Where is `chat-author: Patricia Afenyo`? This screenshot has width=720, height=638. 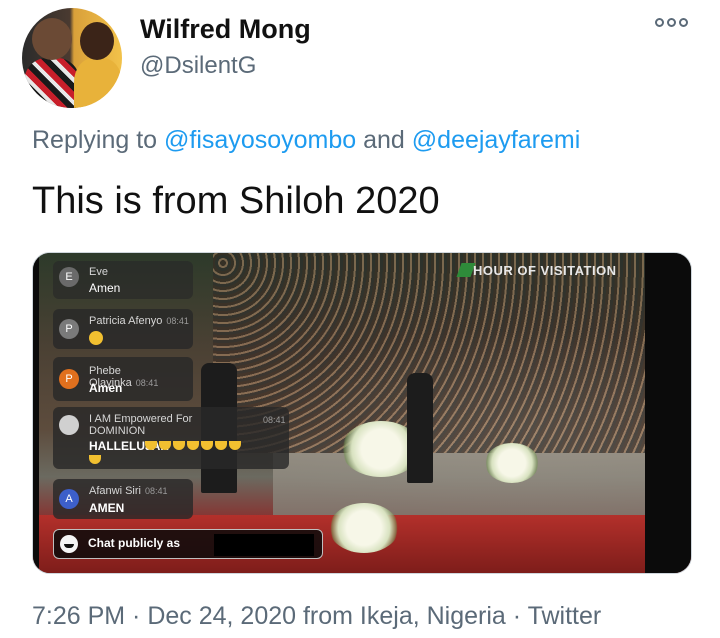 chat-author: Patricia Afenyo is located at coordinates (126, 321).